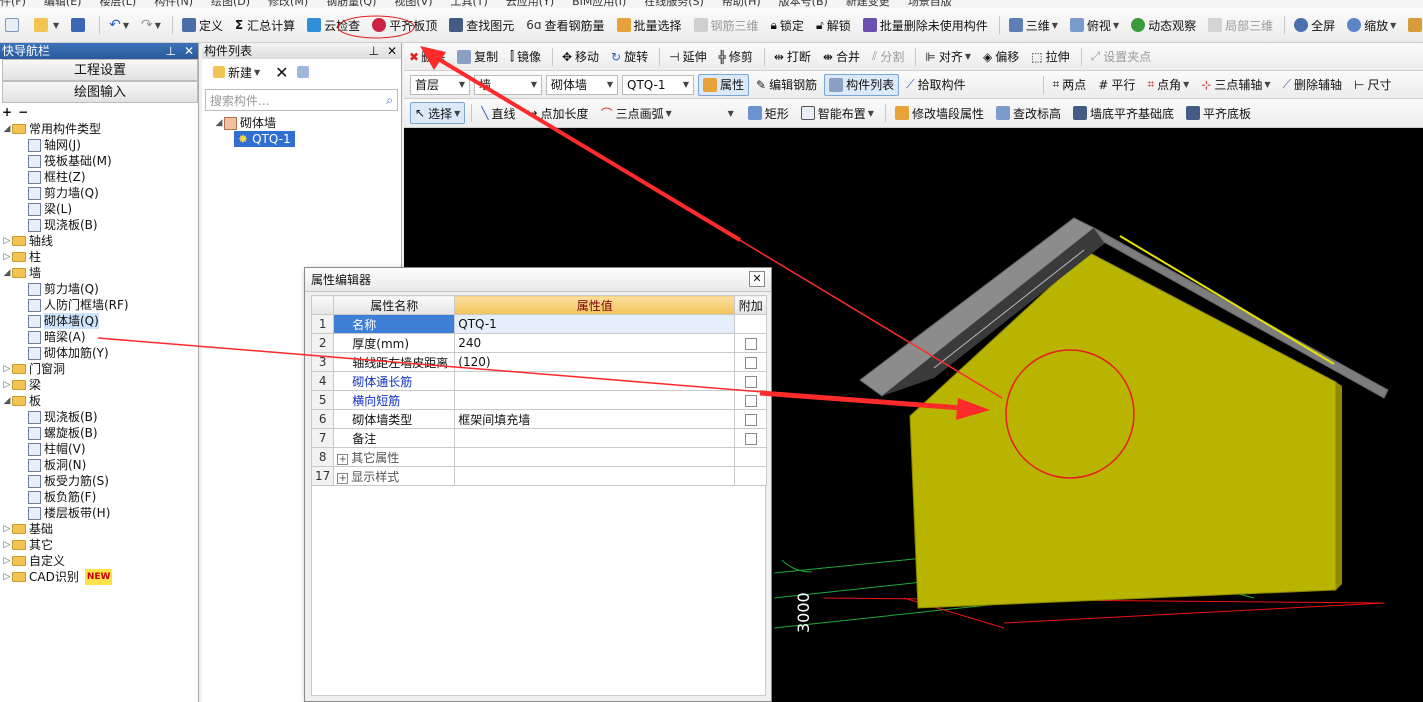  I want to click on property-row: 4 砌体通长筋, so click(539, 381).